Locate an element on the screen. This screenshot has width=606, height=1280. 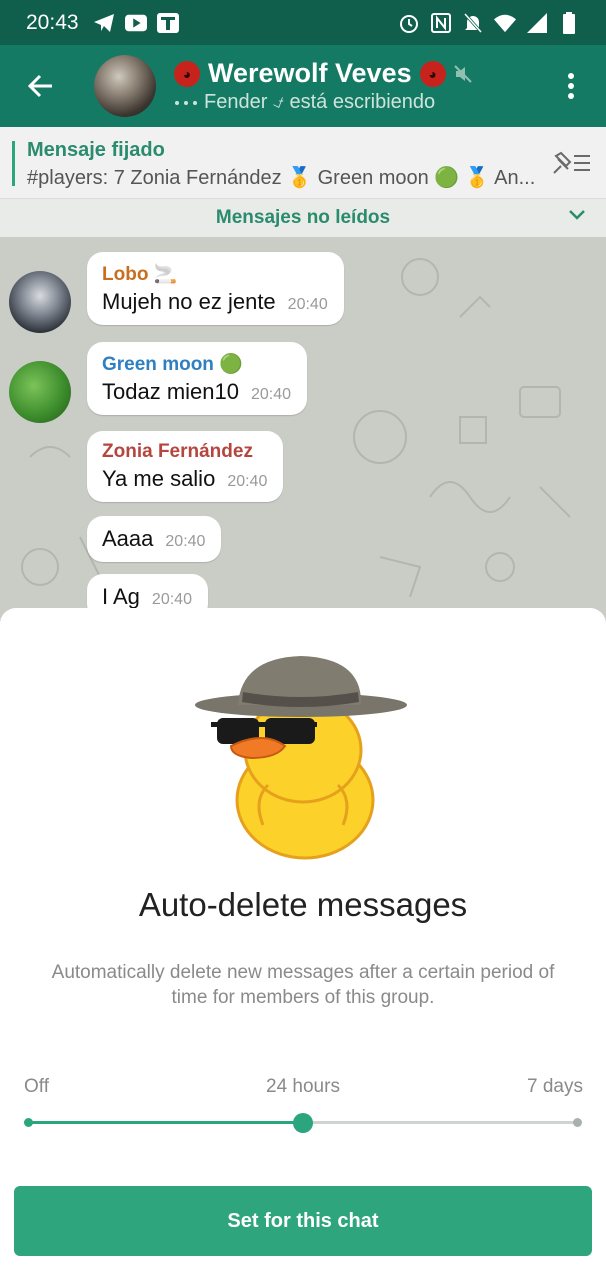
slider-stop-7-days is located at coordinates (577, 1122).